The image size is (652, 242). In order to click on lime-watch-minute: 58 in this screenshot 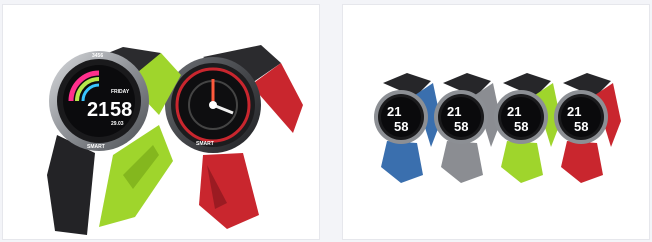, I will do `click(121, 110)`.